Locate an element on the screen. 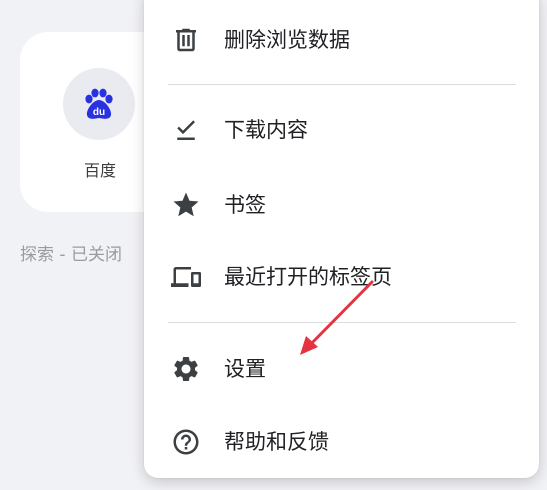  baidu-paw-icon: du is located at coordinates (99, 104).